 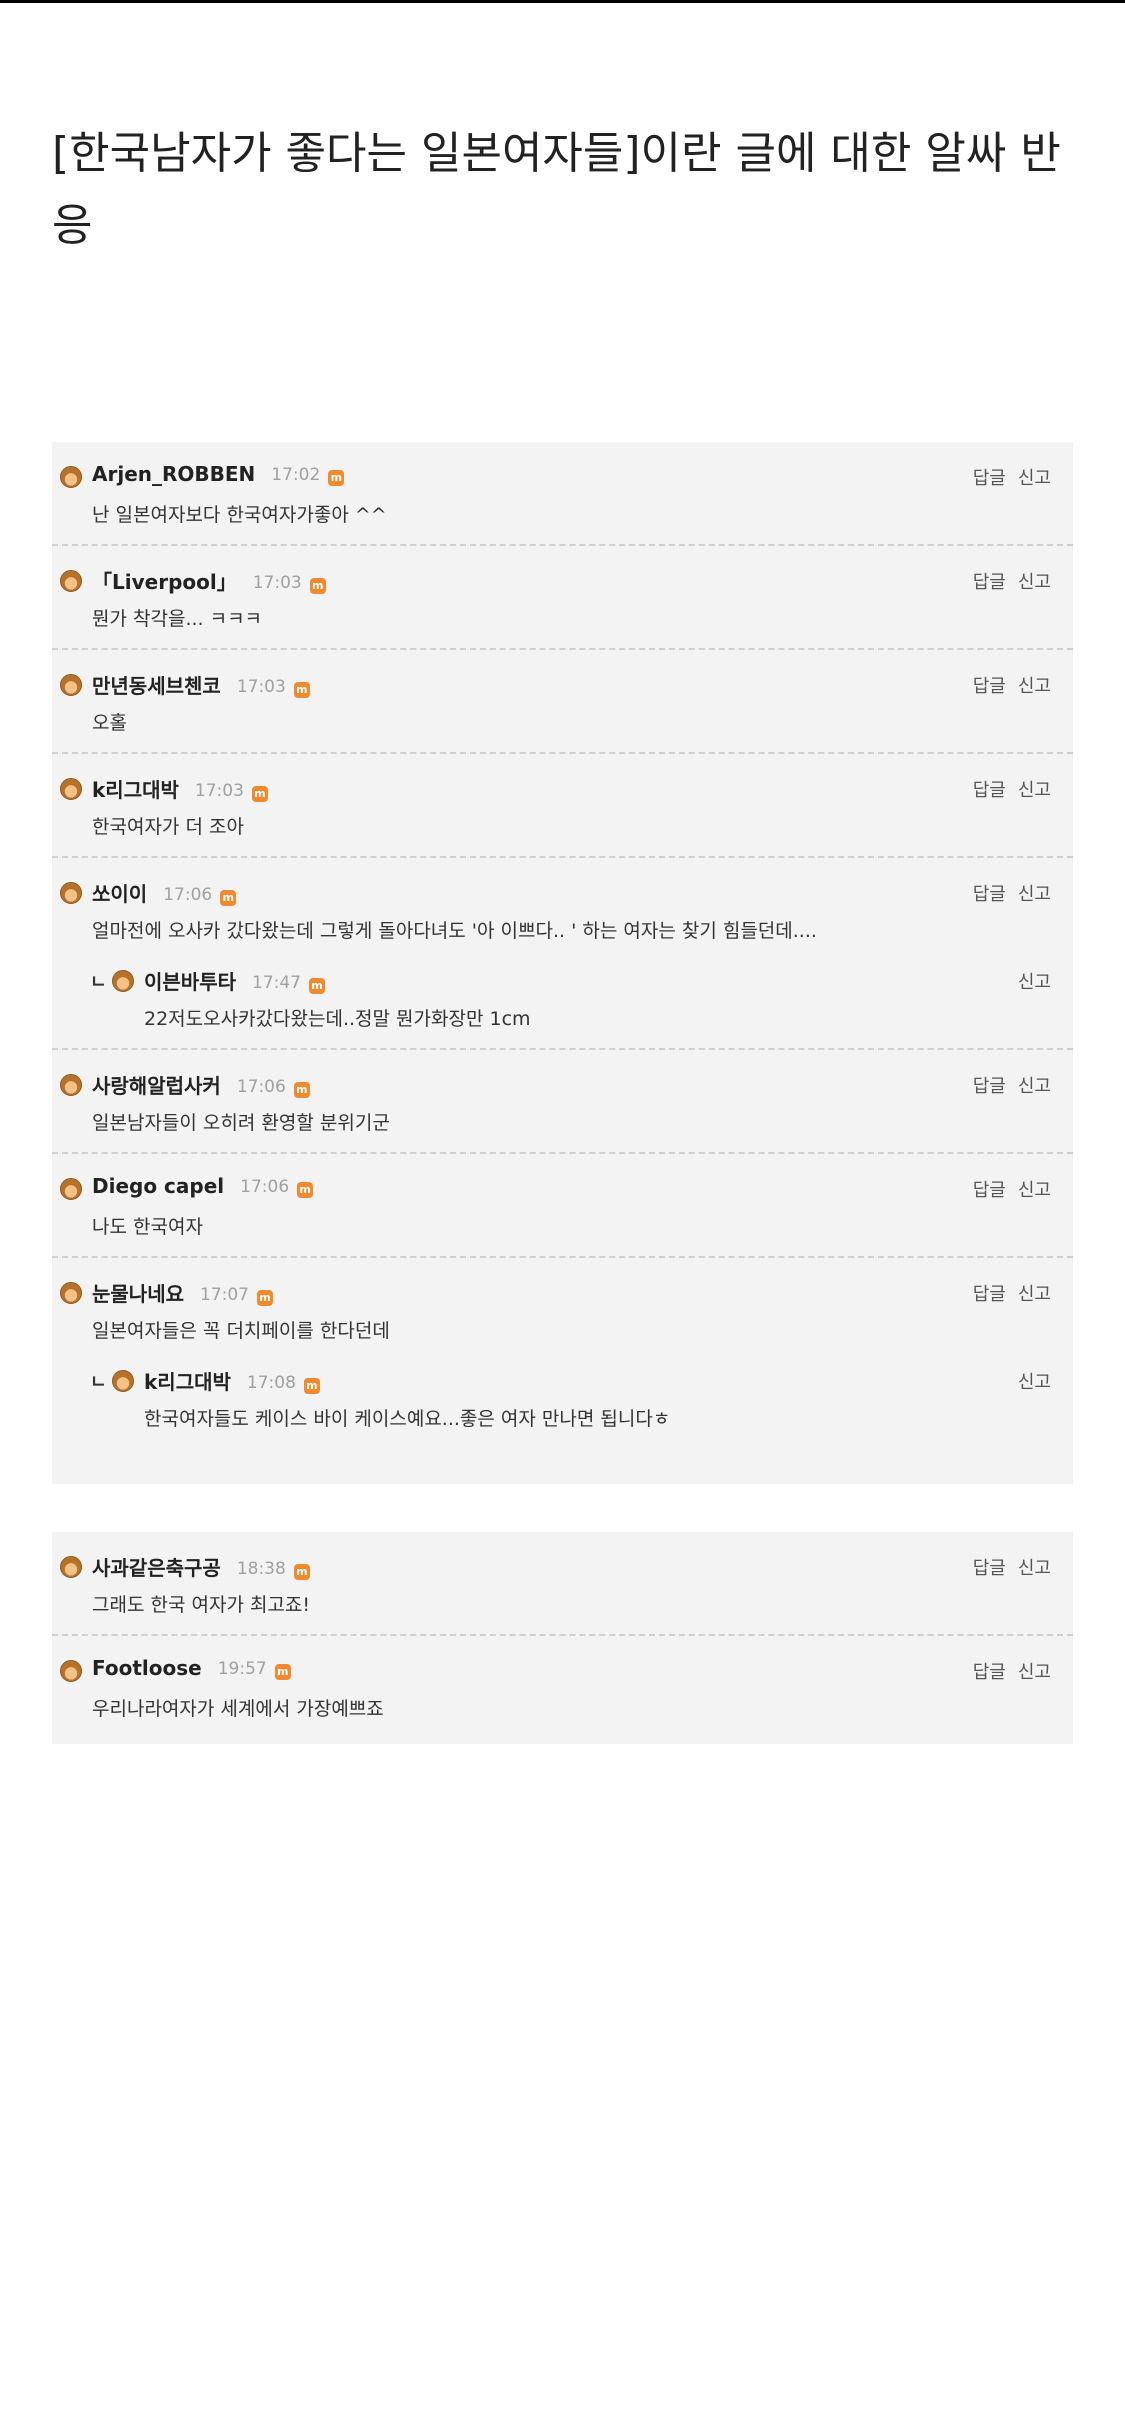 I want to click on comment-author: 「Liverpool」 17:03 m, so click(x=209, y=580).